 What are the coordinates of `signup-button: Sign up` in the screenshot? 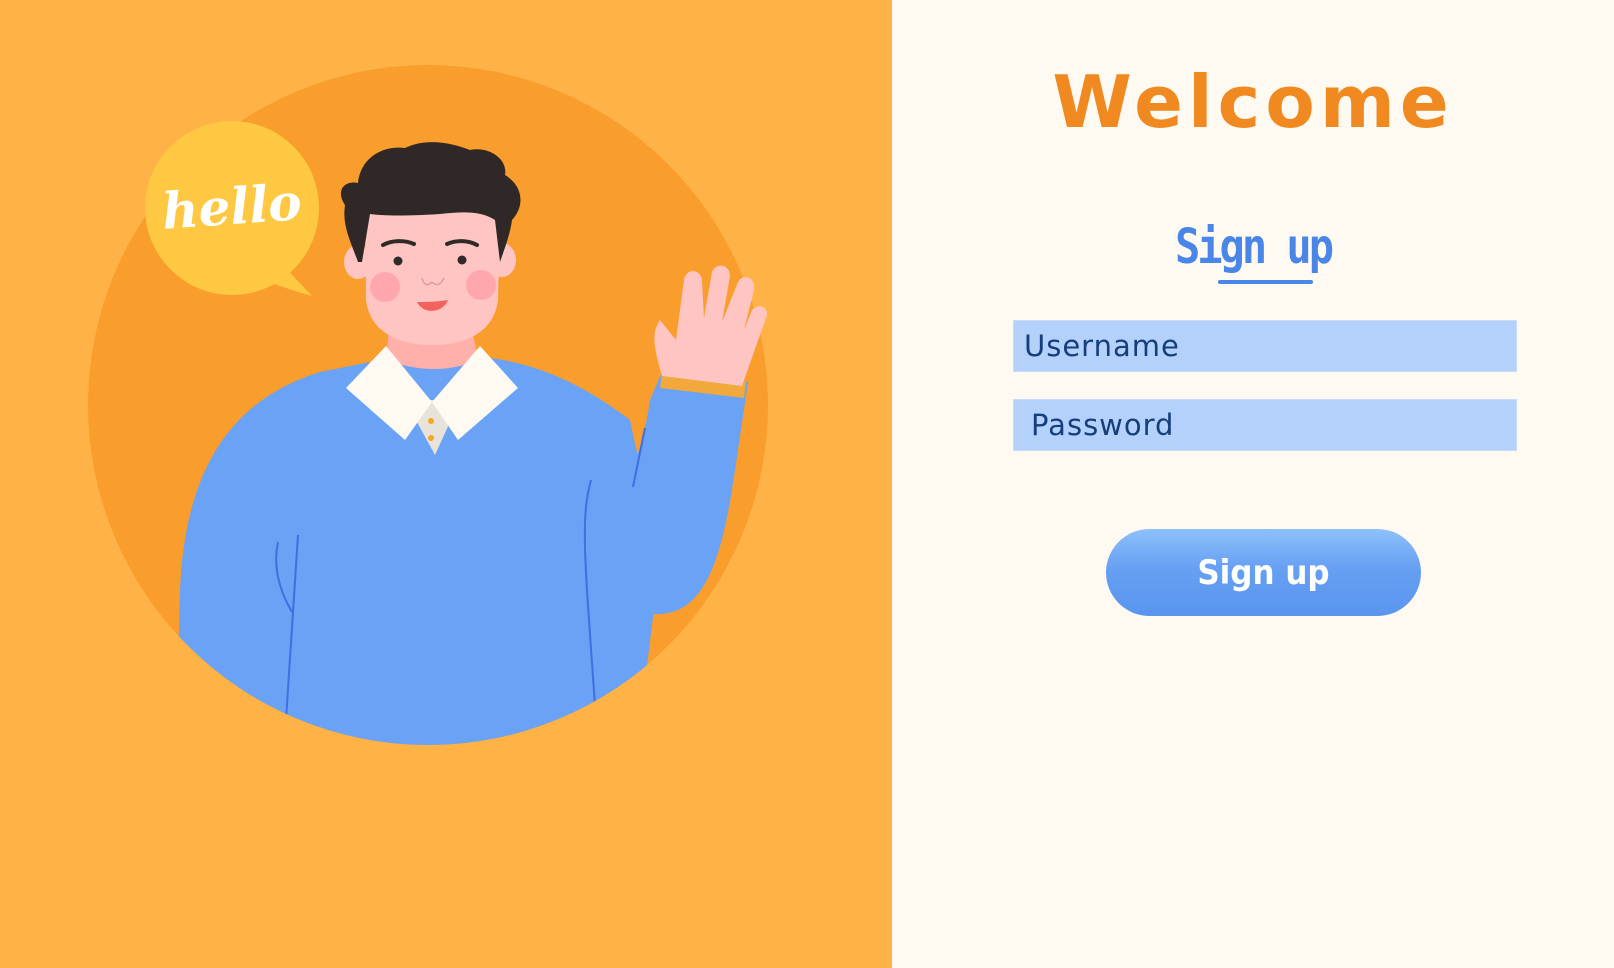 It's located at (1263, 572).